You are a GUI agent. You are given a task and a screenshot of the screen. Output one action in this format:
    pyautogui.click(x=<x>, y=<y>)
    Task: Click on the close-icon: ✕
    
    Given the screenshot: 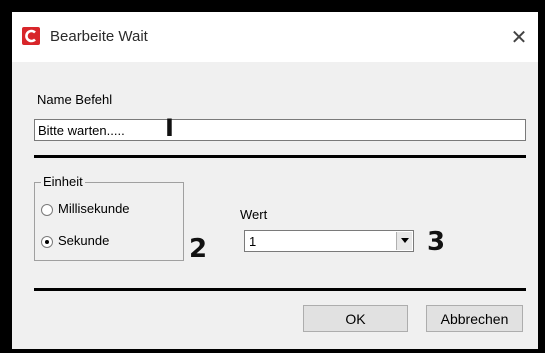 What is the action you would take?
    pyautogui.click(x=519, y=37)
    